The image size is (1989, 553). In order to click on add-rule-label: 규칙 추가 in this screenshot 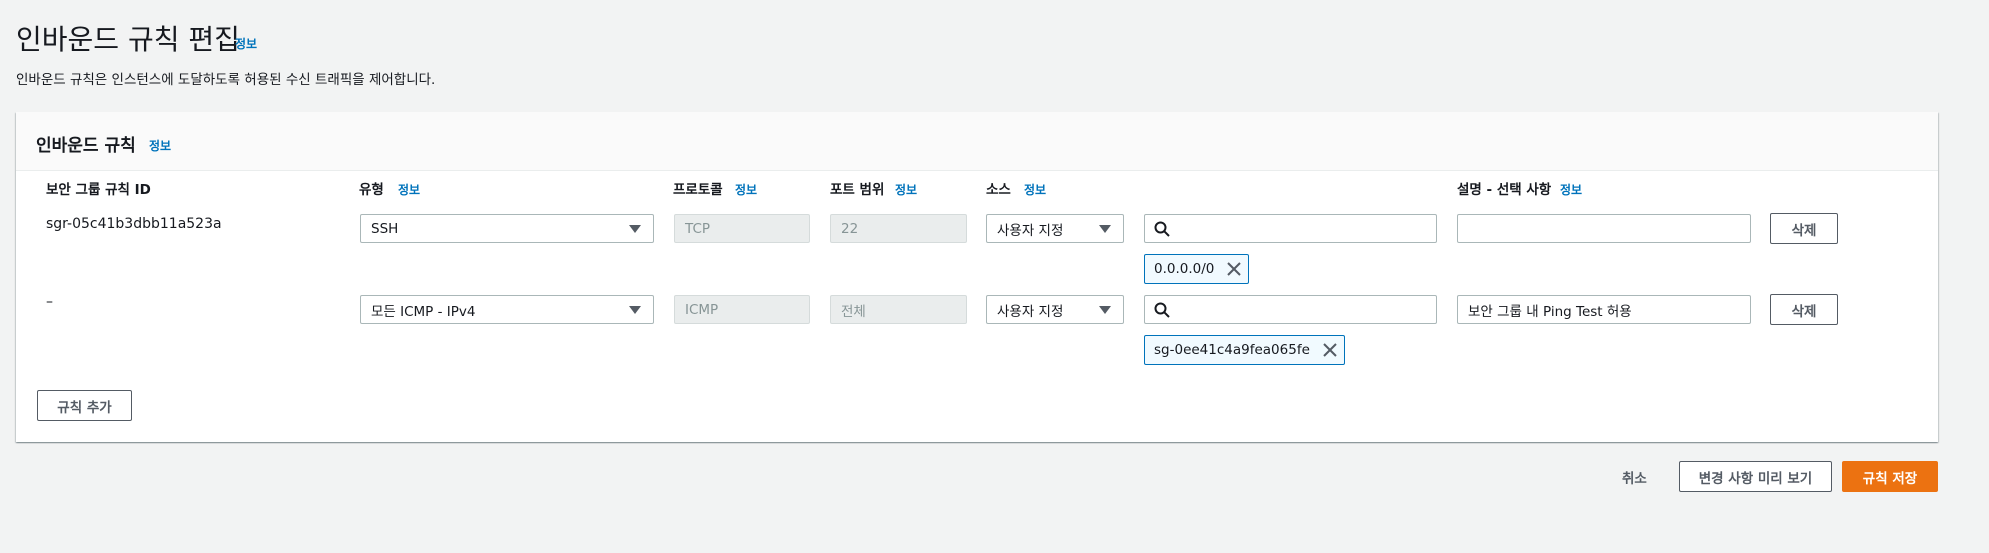, I will do `click(84, 407)`.